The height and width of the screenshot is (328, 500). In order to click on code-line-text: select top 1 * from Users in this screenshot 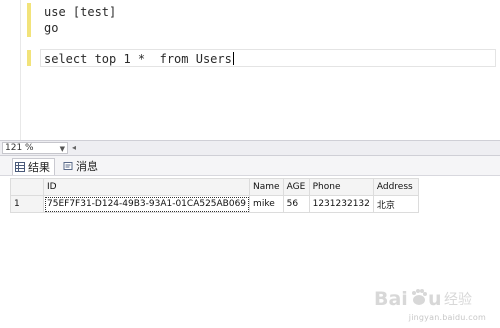, I will do `click(138, 59)`.